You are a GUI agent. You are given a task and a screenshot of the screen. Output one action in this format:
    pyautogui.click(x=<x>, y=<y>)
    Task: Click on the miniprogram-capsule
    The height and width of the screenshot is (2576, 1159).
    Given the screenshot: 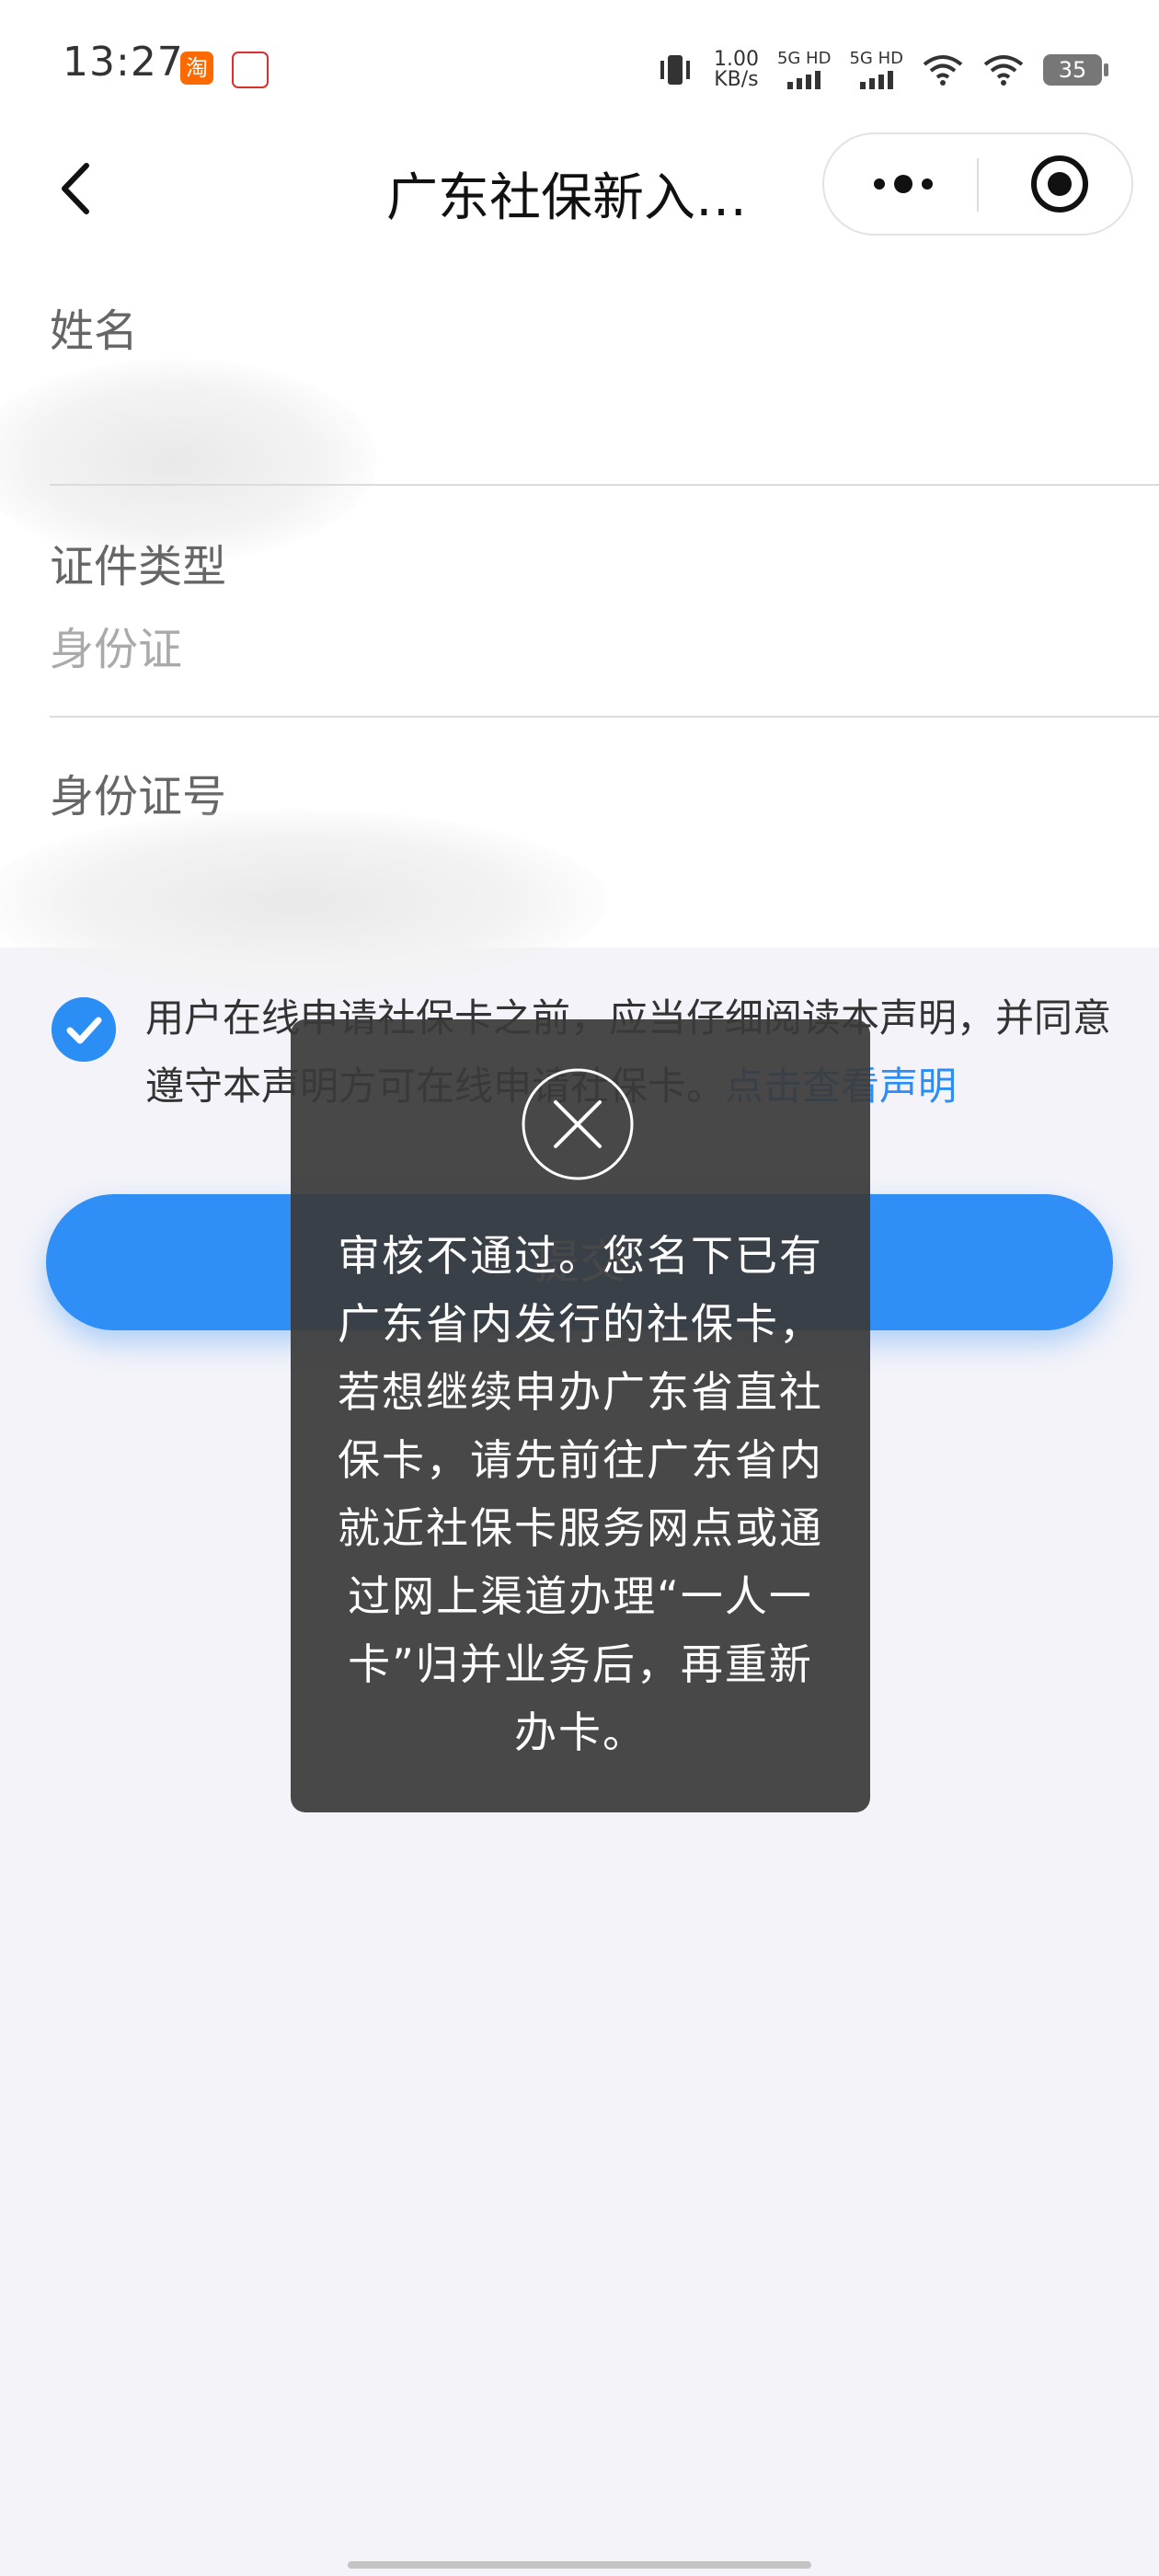 What is the action you would take?
    pyautogui.click(x=977, y=184)
    